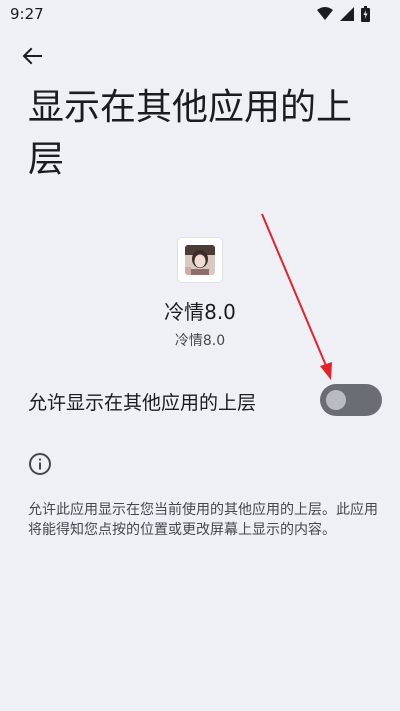 The width and height of the screenshot is (400, 711). I want to click on overlay-permission-row: 允许显示在其他应用的上层, so click(200, 400).